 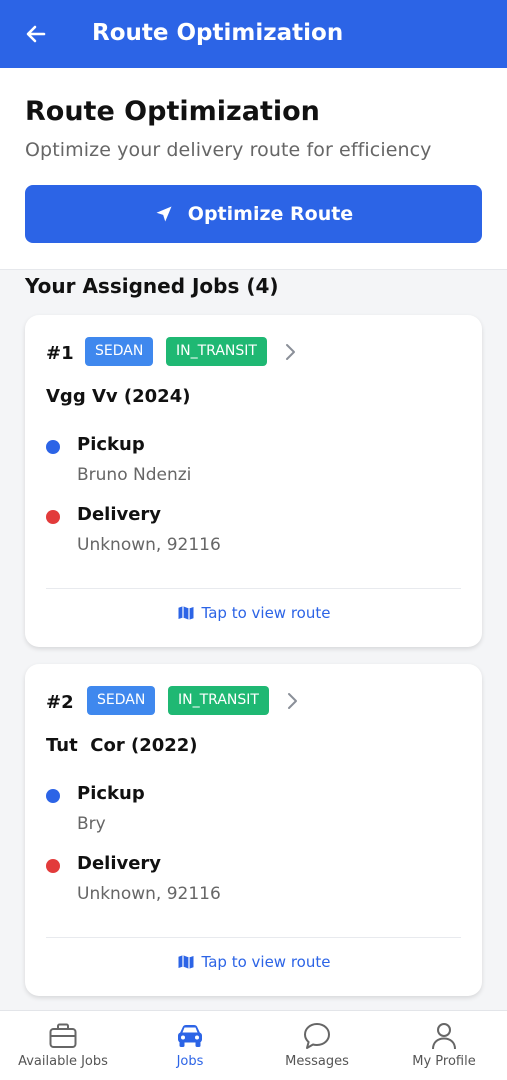 What do you see at coordinates (190, 1061) in the screenshot?
I see `nav-label: Jobs` at bounding box center [190, 1061].